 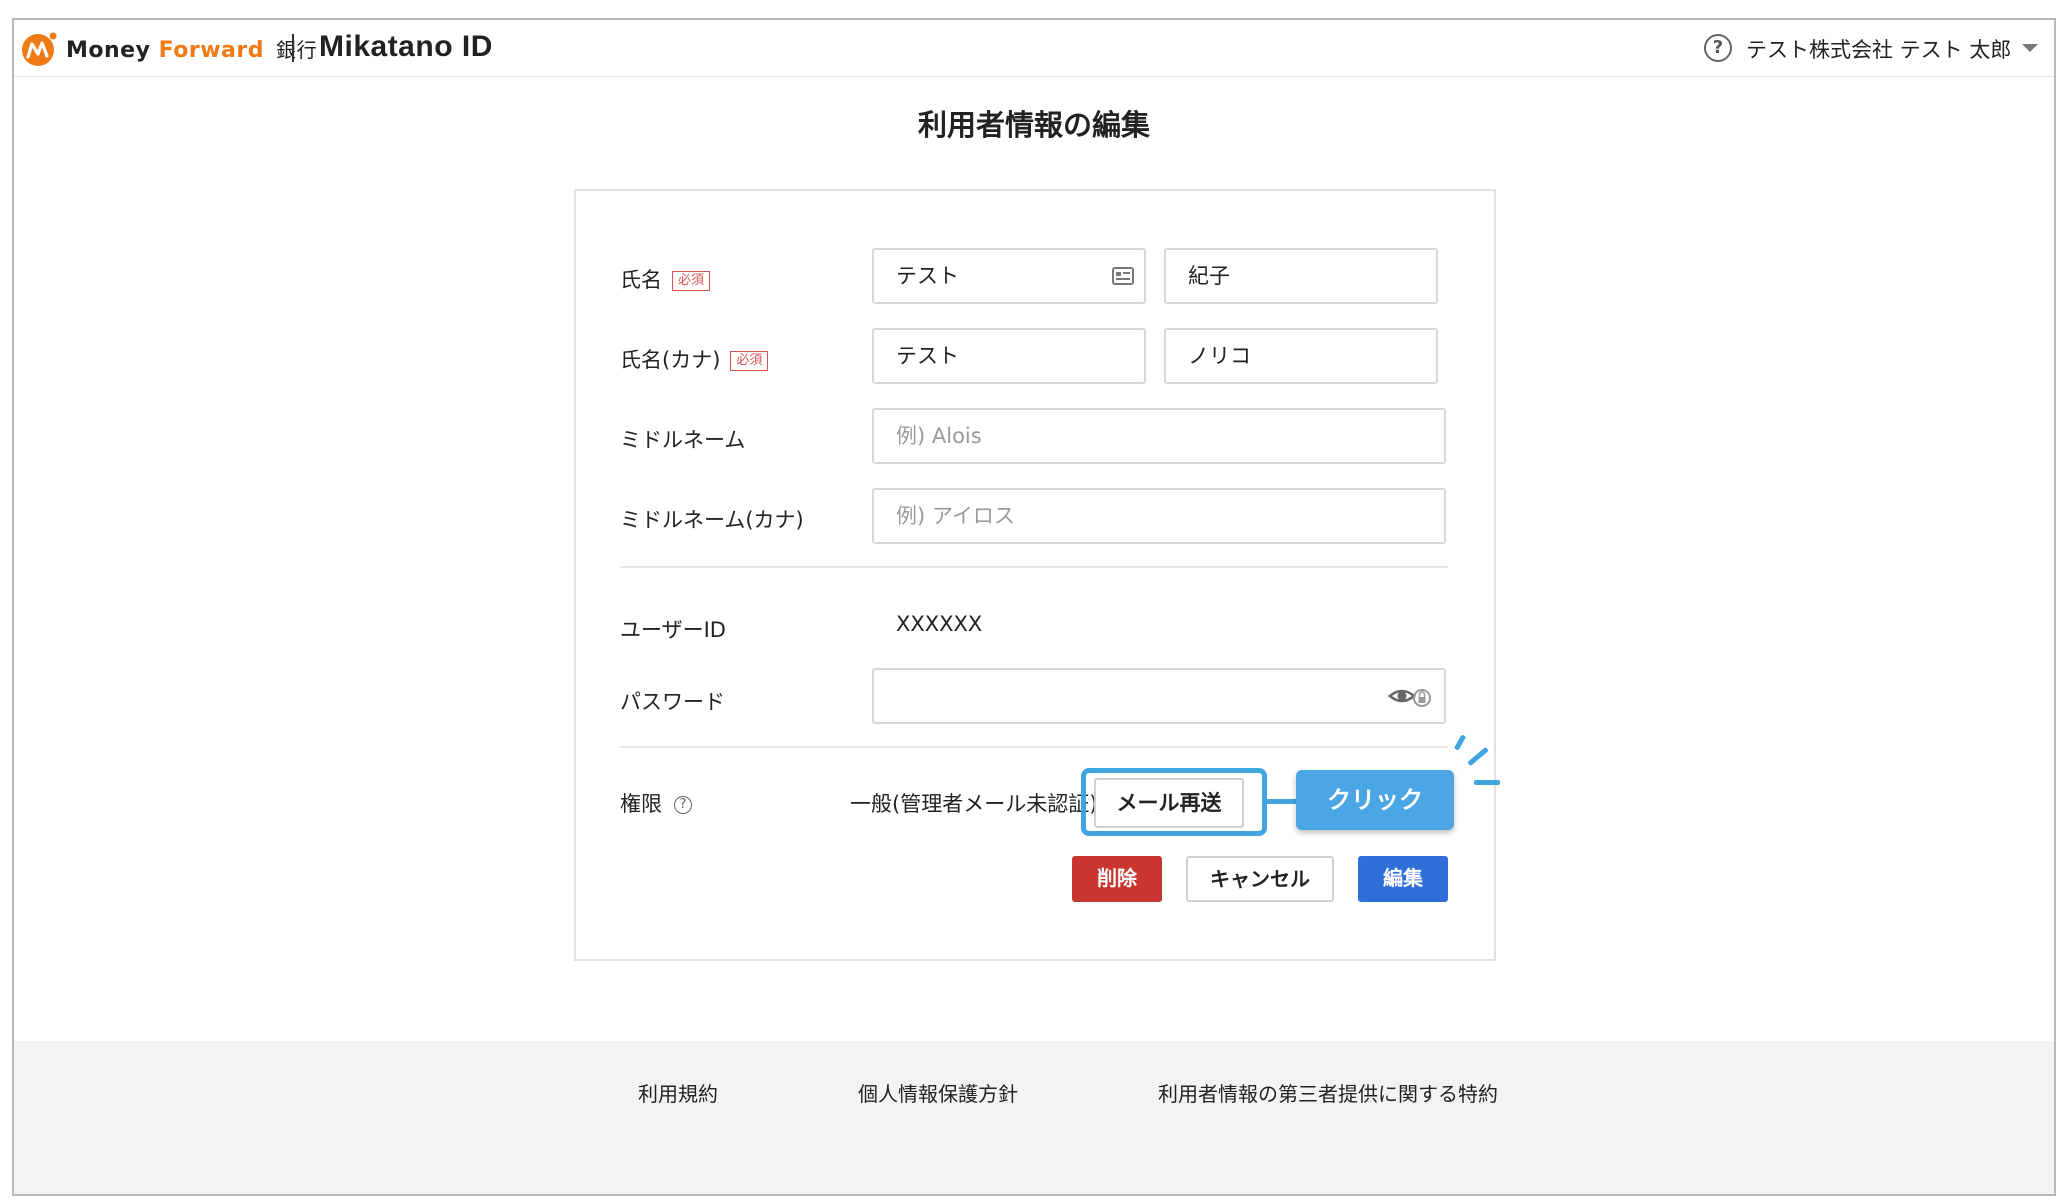 What do you see at coordinates (683, 440) in the screenshot?
I see `middle-name-label: ミドルネーム` at bounding box center [683, 440].